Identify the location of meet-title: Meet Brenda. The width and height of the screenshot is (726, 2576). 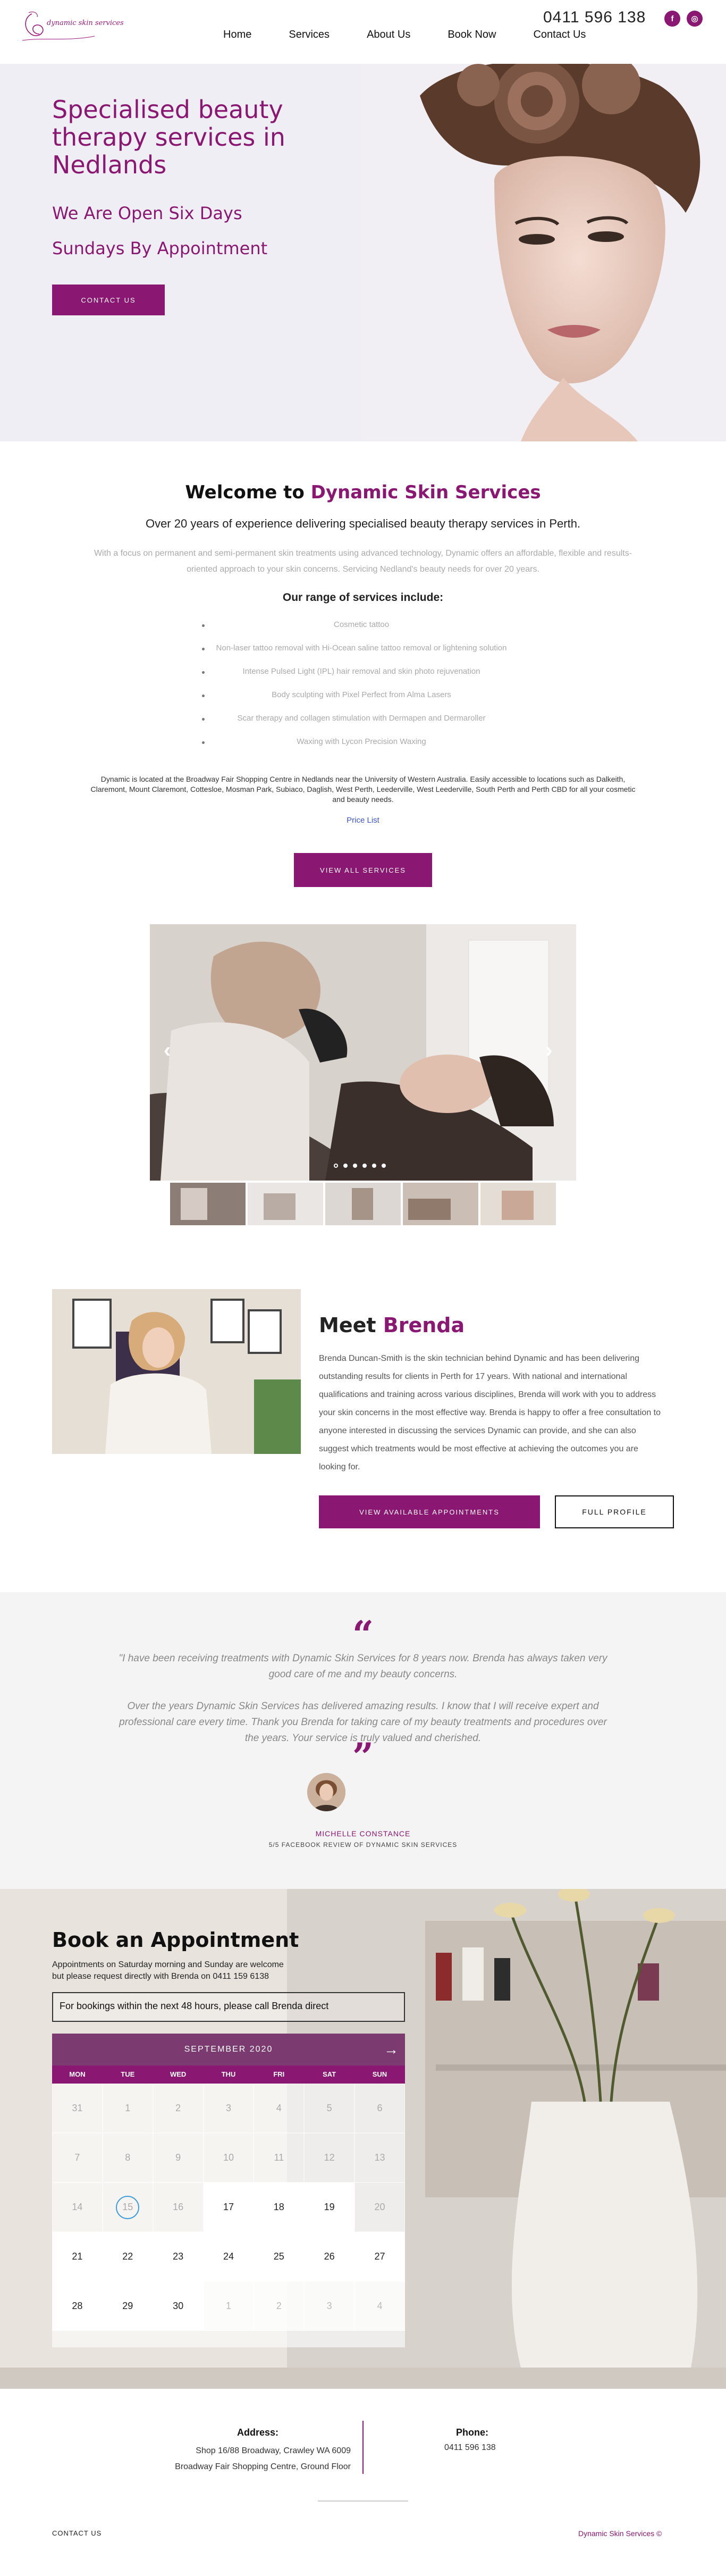
(392, 1325).